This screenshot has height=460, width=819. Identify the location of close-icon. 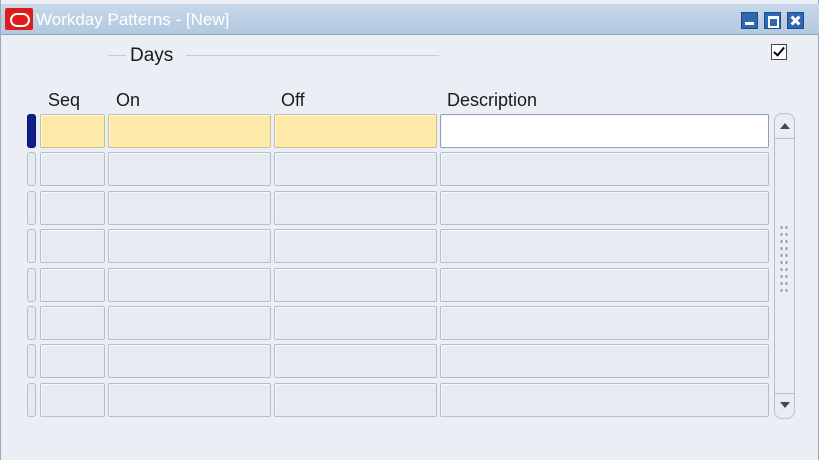
(795, 20).